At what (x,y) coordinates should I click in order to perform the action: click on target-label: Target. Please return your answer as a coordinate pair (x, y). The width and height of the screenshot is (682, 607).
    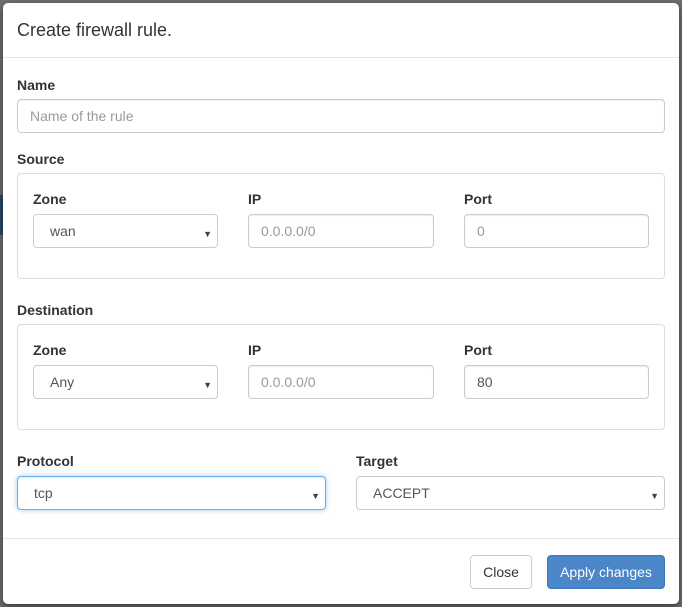
    Looking at the image, I should click on (377, 461).